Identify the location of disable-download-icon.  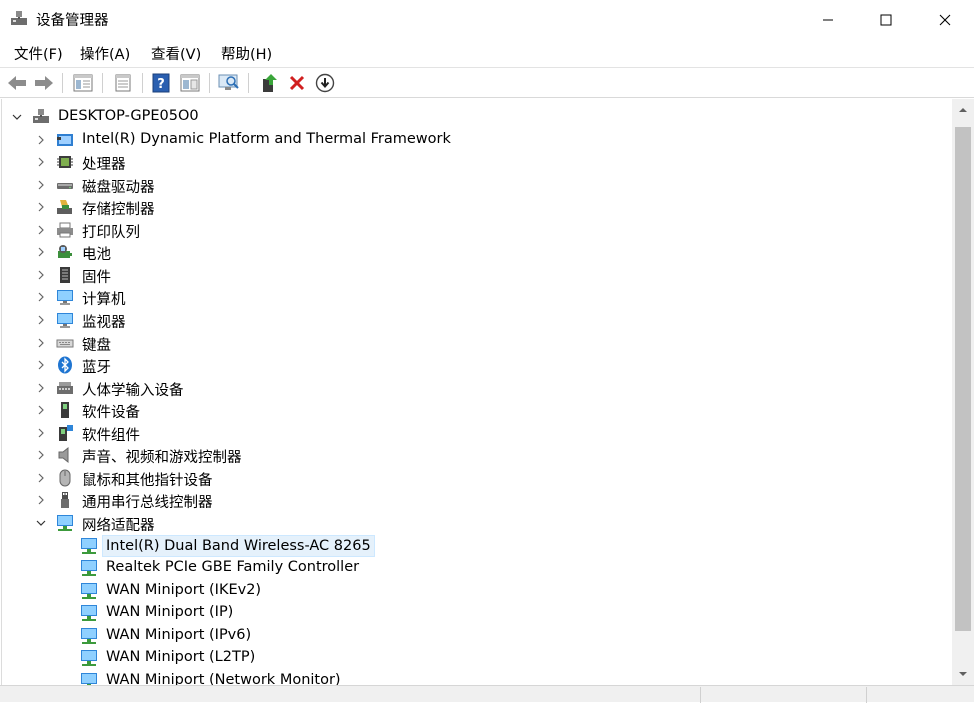
(325, 83).